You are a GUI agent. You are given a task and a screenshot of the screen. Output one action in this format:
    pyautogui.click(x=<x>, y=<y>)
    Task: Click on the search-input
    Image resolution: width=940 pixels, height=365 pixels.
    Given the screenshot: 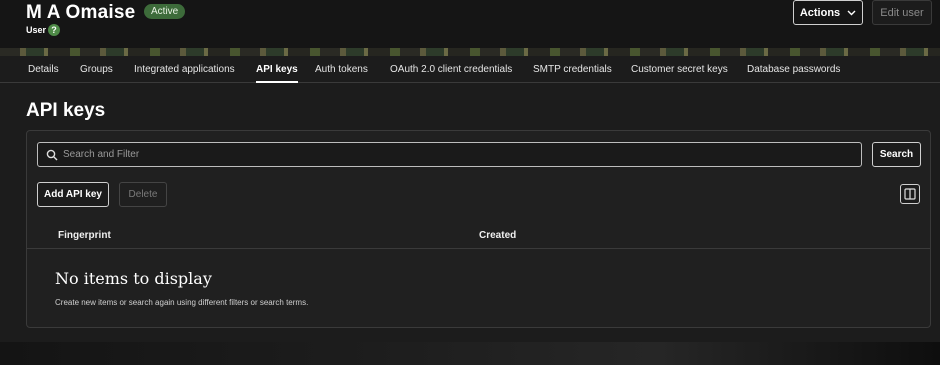 What is the action you would take?
    pyautogui.click(x=458, y=154)
    